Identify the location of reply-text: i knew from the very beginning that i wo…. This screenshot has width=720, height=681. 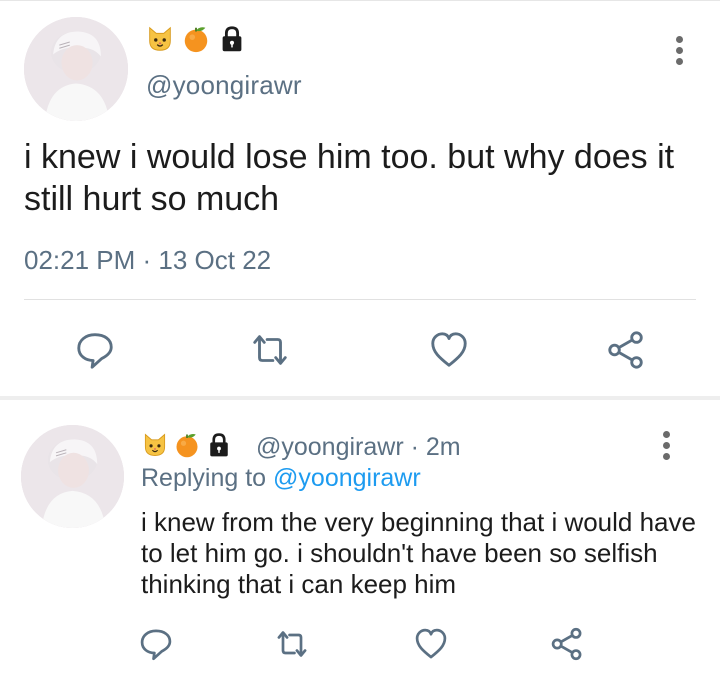
(418, 553).